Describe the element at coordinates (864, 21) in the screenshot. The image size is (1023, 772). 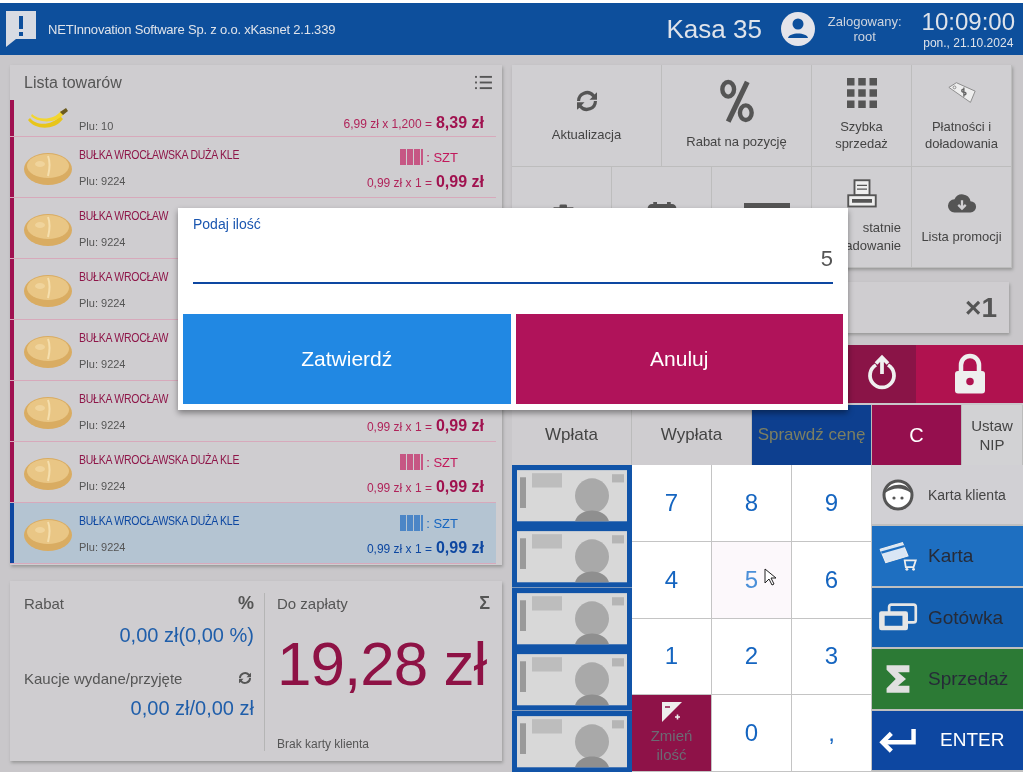
I see `logged-label: Zalogowany:` at that location.